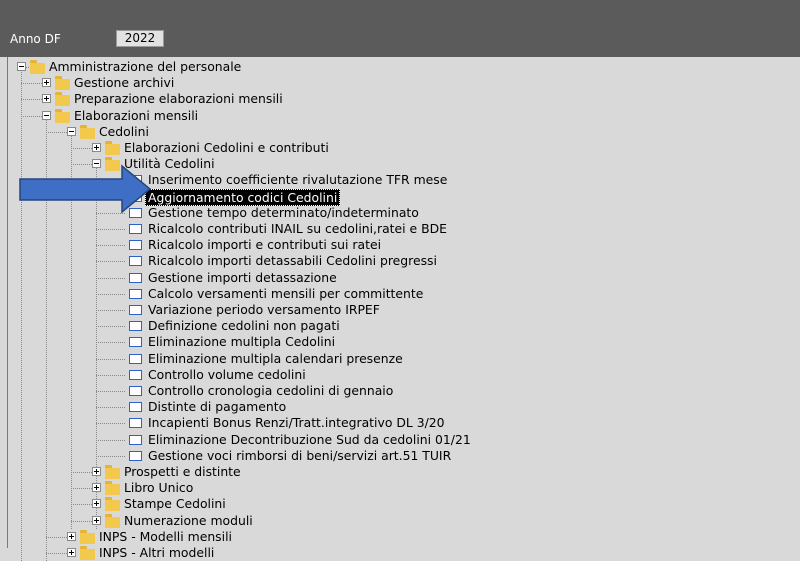 The height and width of the screenshot is (561, 800). Describe the element at coordinates (182, 471) in the screenshot. I see `tree-item-label: Prospetti e distinte` at that location.